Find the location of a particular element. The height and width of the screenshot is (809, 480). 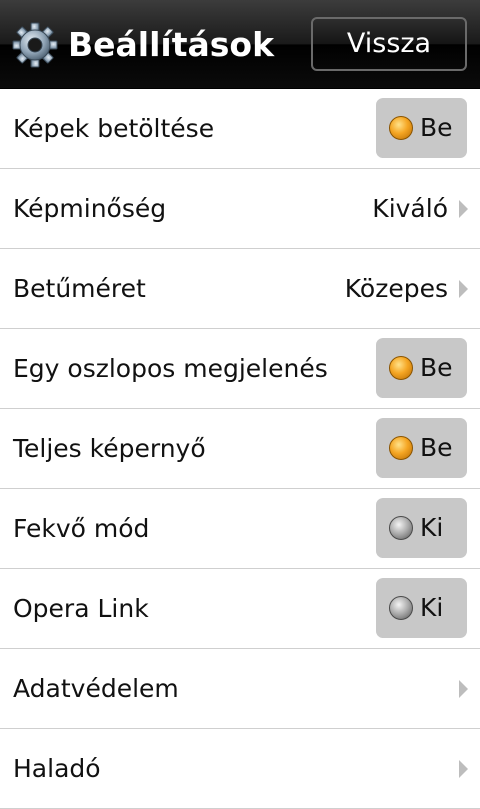

setting-label: Teljes képernyő is located at coordinates (109, 448).